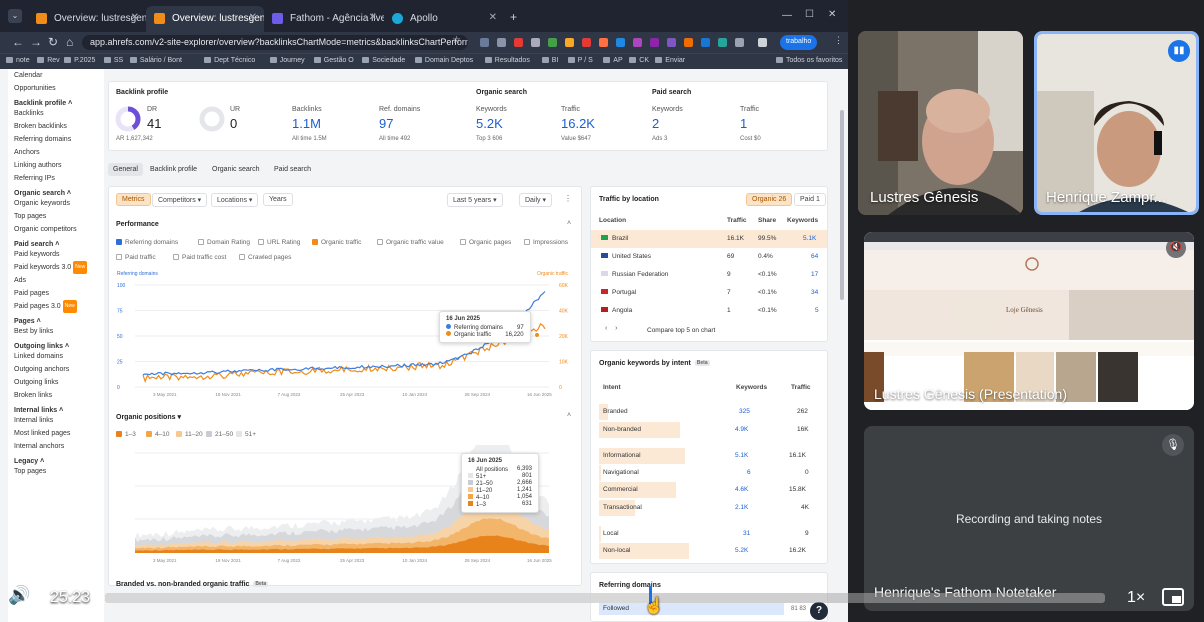 The height and width of the screenshot is (622, 1204). Describe the element at coordinates (18, 42) in the screenshot. I see `back-icon: ←` at that location.